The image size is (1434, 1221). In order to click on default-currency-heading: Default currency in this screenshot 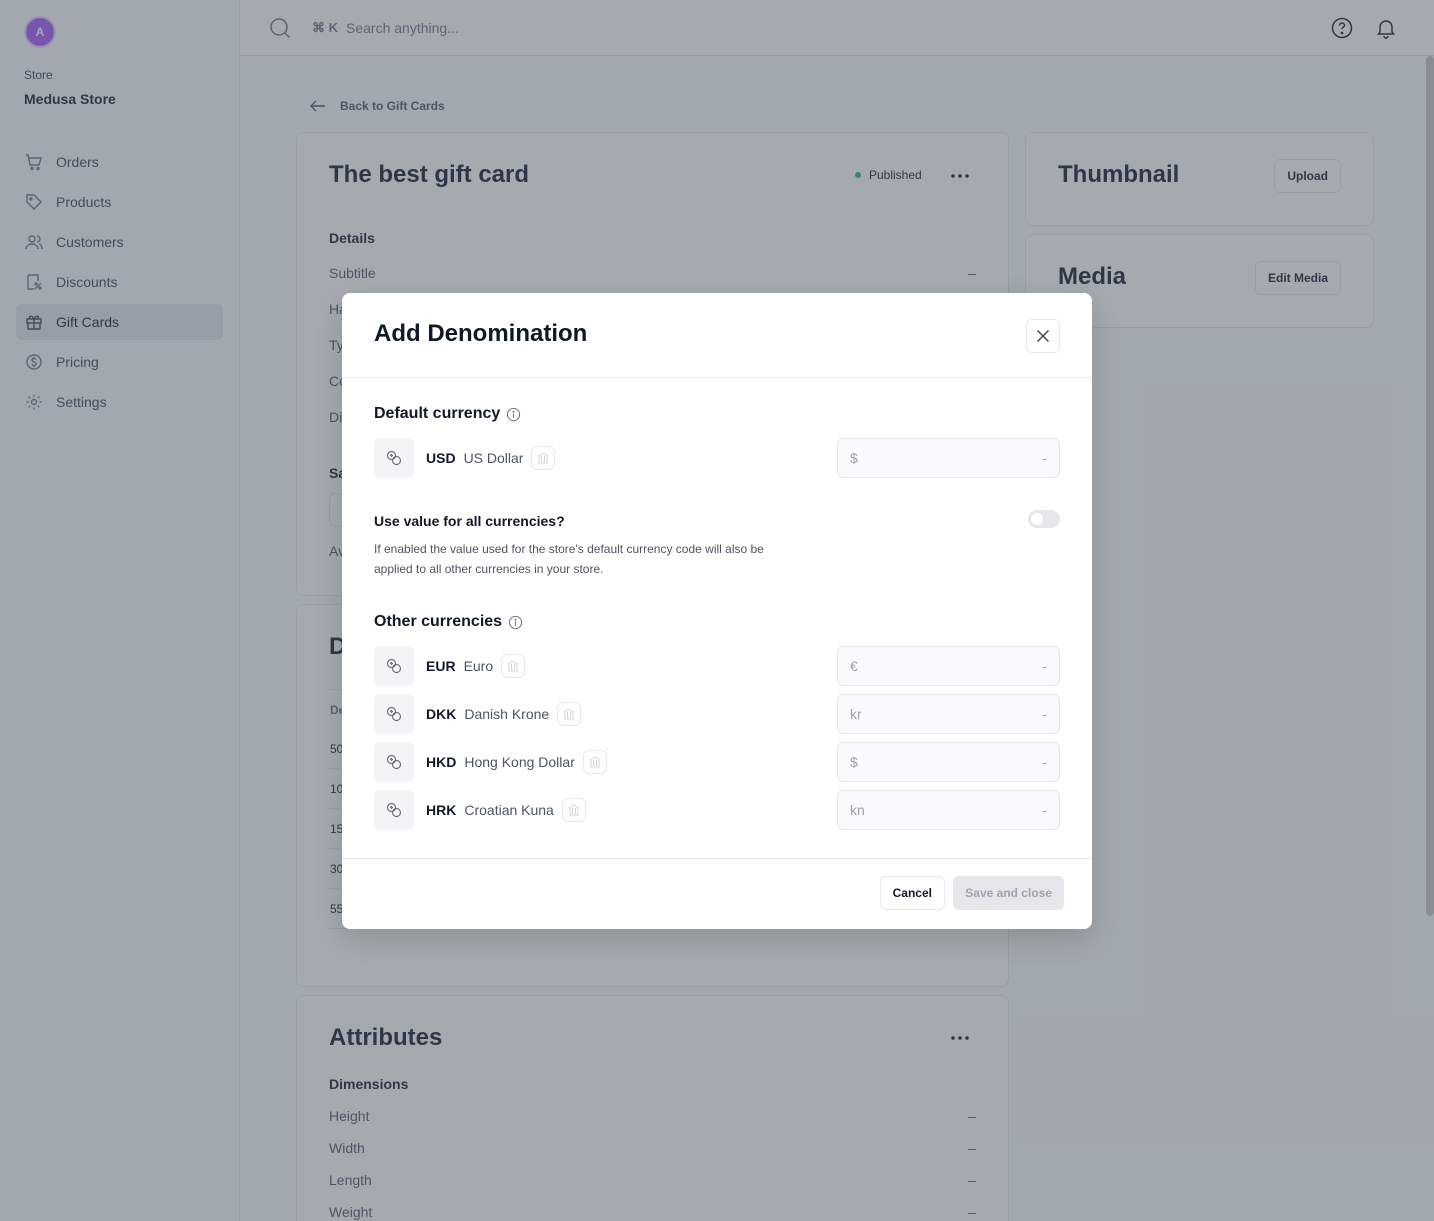, I will do `click(447, 414)`.